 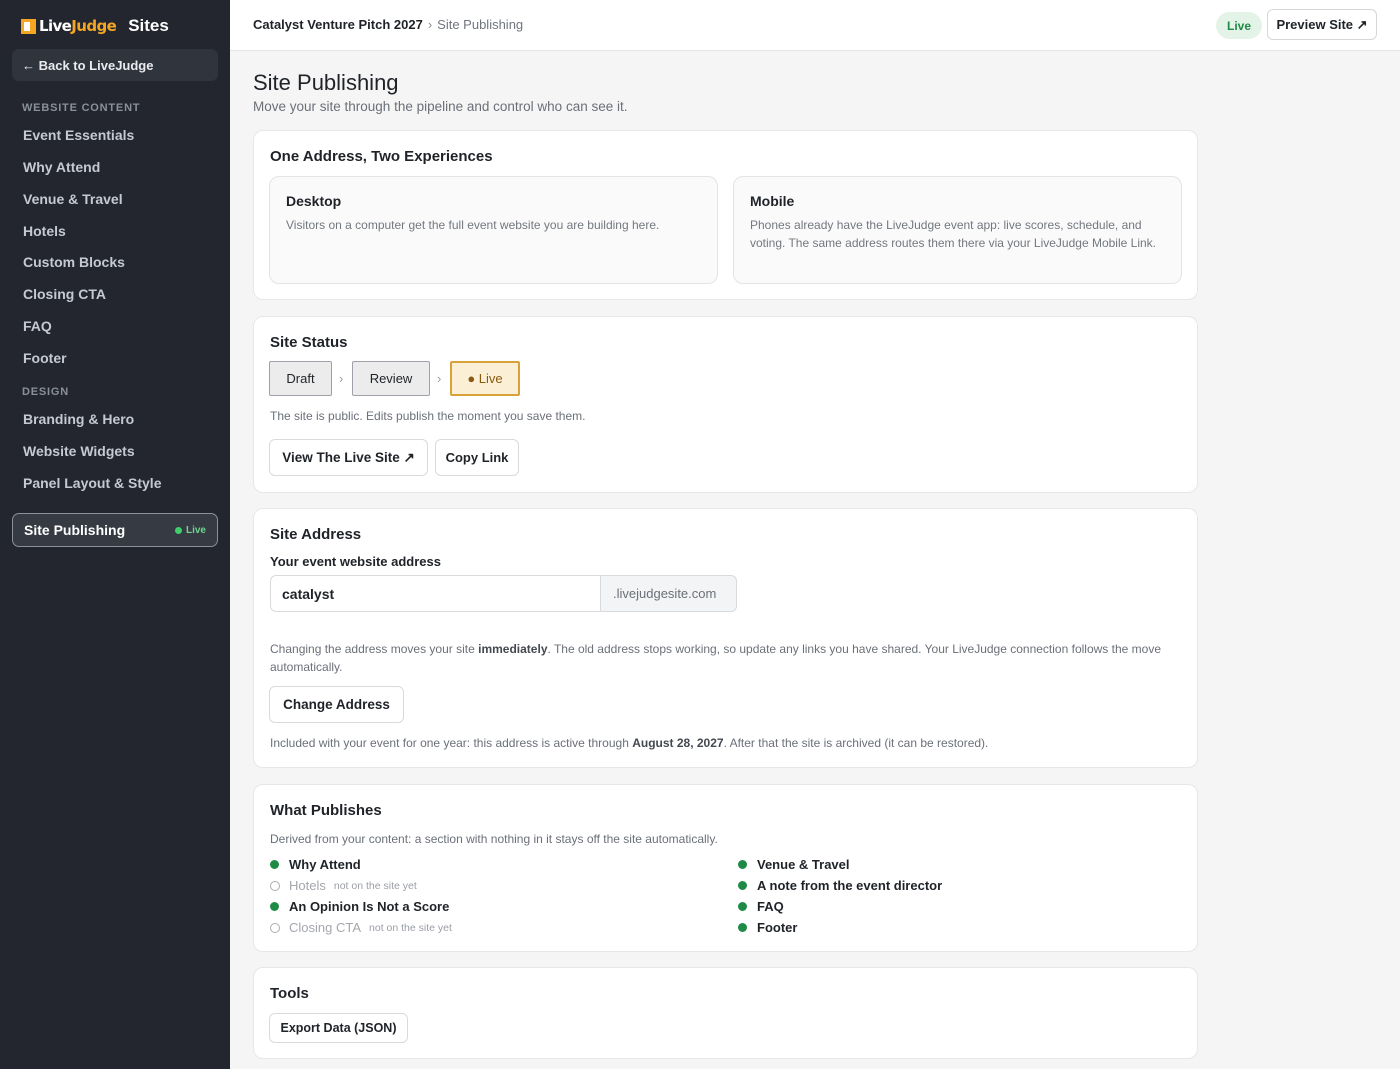 I want to click on sidebar-item-website-widgets: Website Widgets, so click(x=79, y=451).